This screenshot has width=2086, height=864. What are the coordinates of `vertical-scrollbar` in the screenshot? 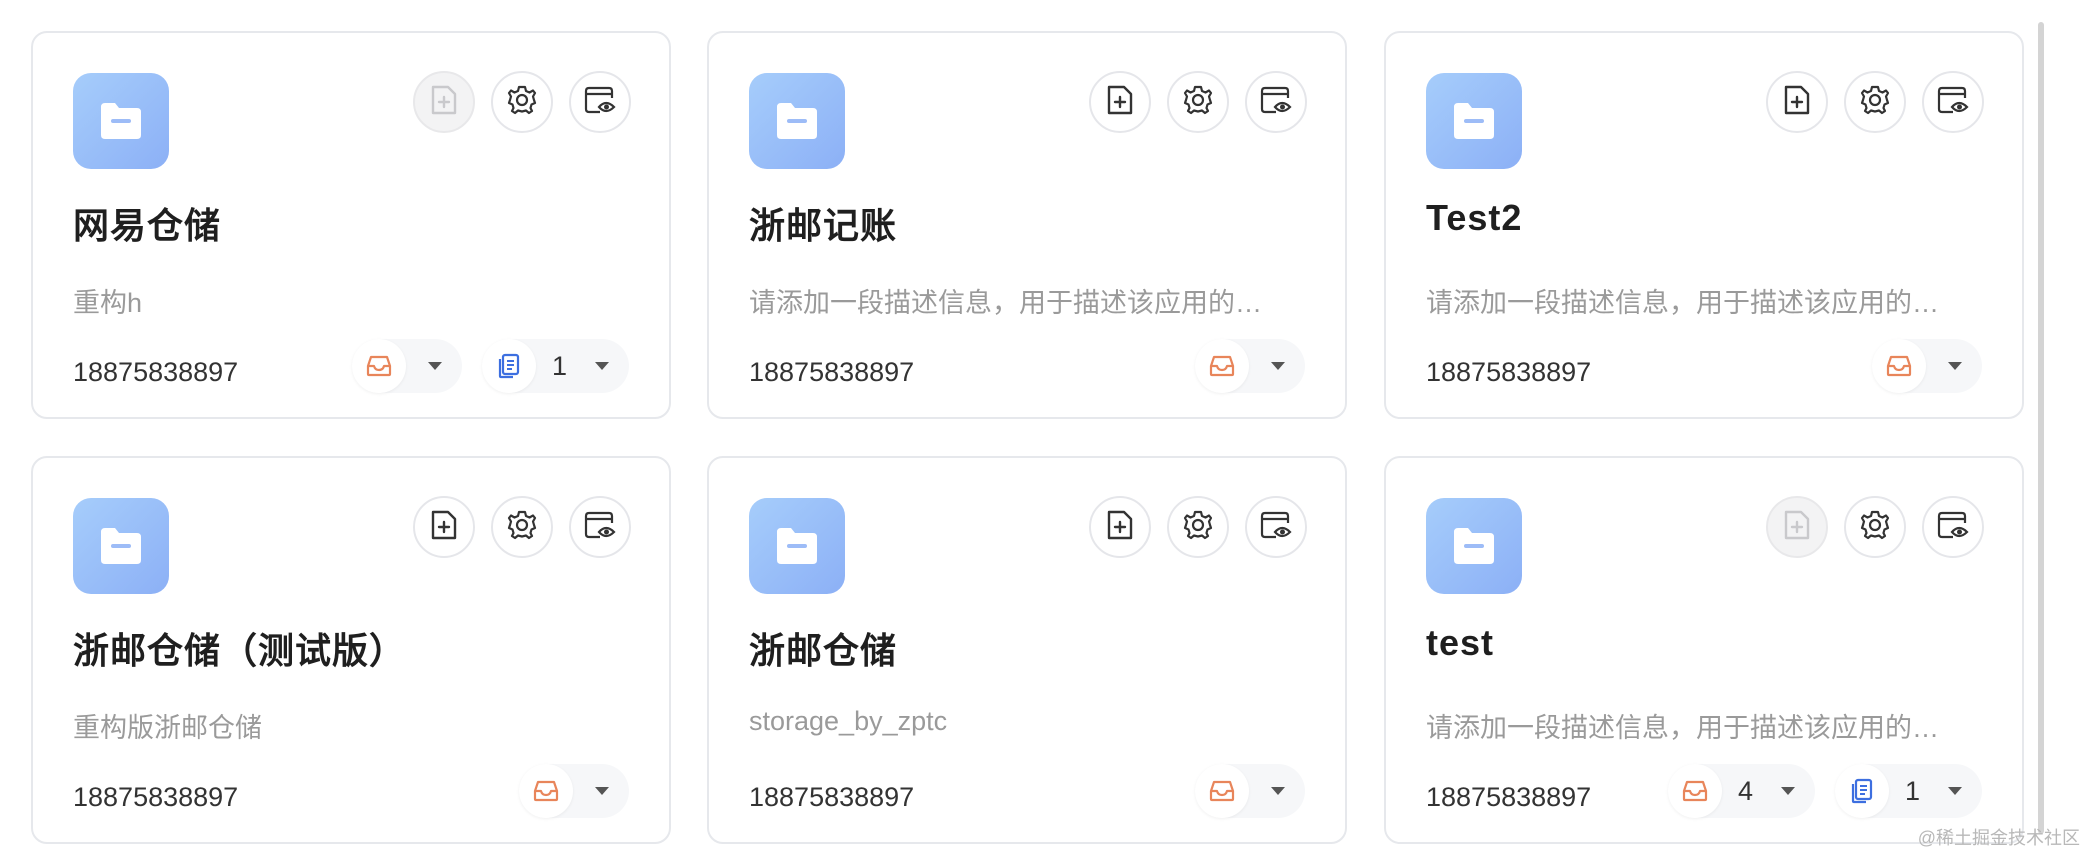 It's located at (2041, 428).